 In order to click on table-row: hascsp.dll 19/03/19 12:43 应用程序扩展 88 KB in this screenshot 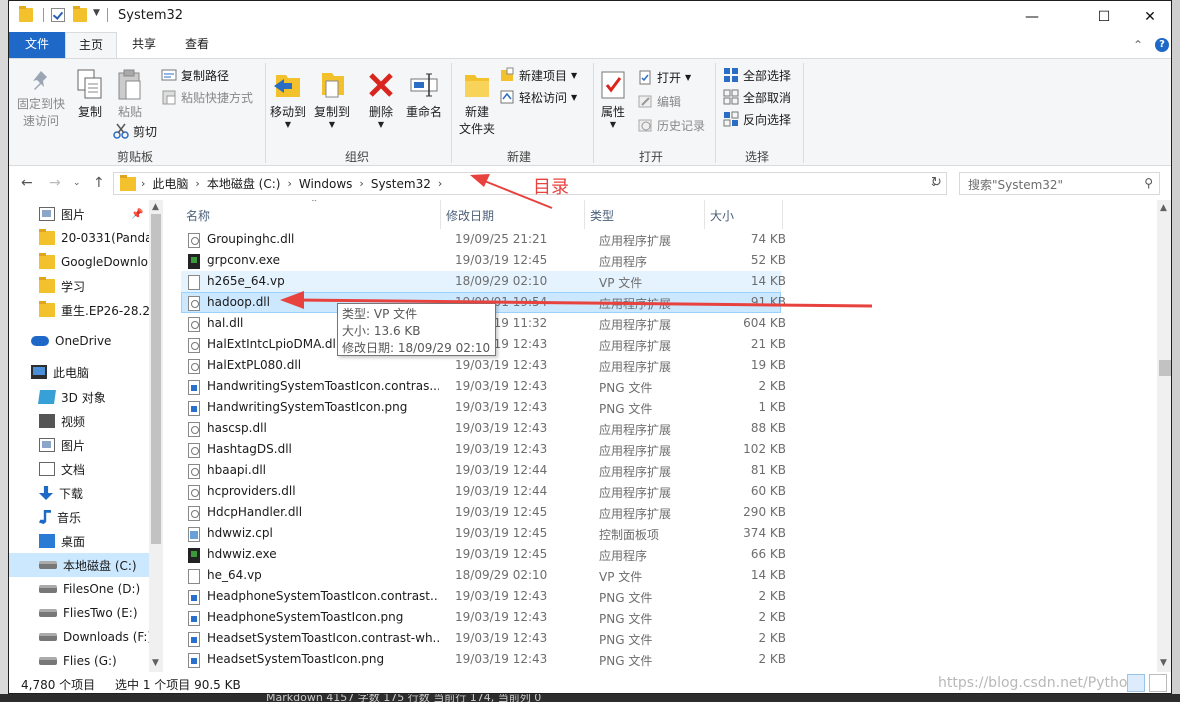, I will do `click(483, 428)`.